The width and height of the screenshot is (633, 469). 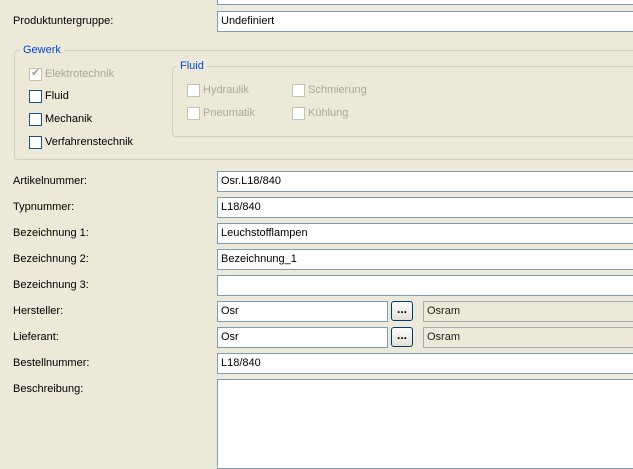 What do you see at coordinates (36, 337) in the screenshot?
I see `lieferant-label: Lieferant:` at bounding box center [36, 337].